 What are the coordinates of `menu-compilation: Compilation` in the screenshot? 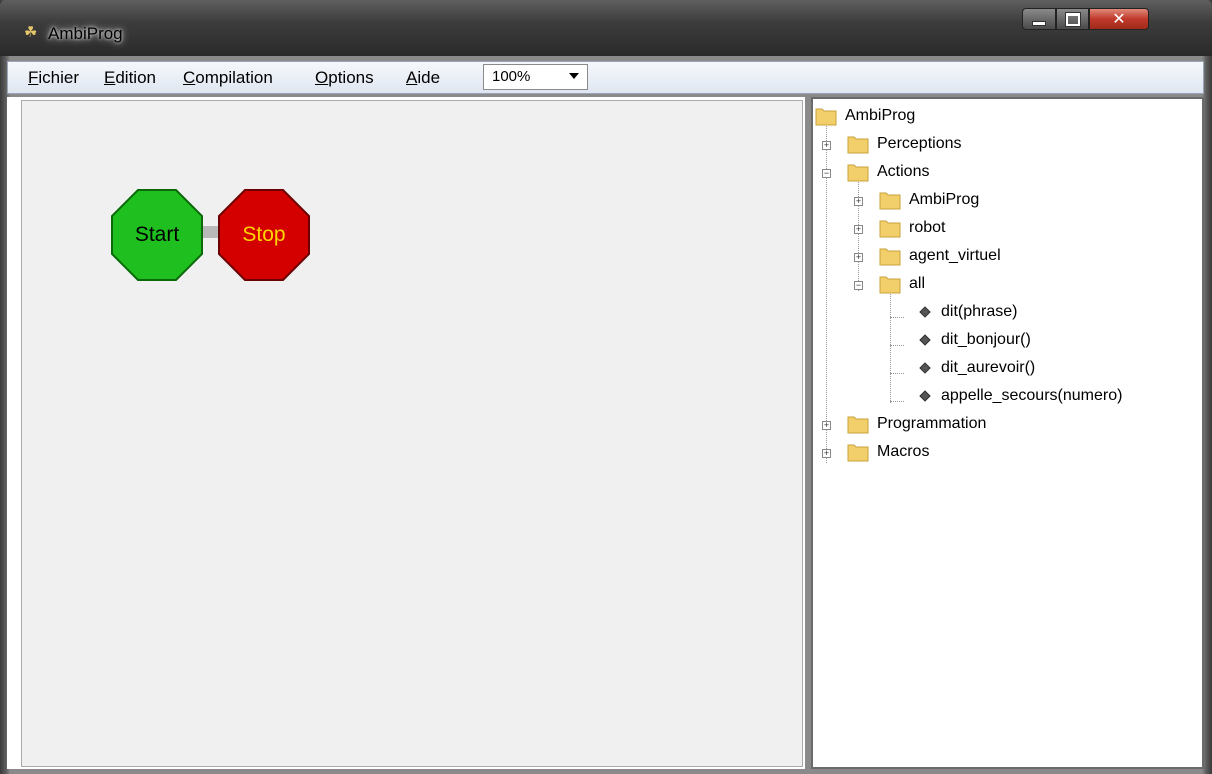 It's located at (228, 78).